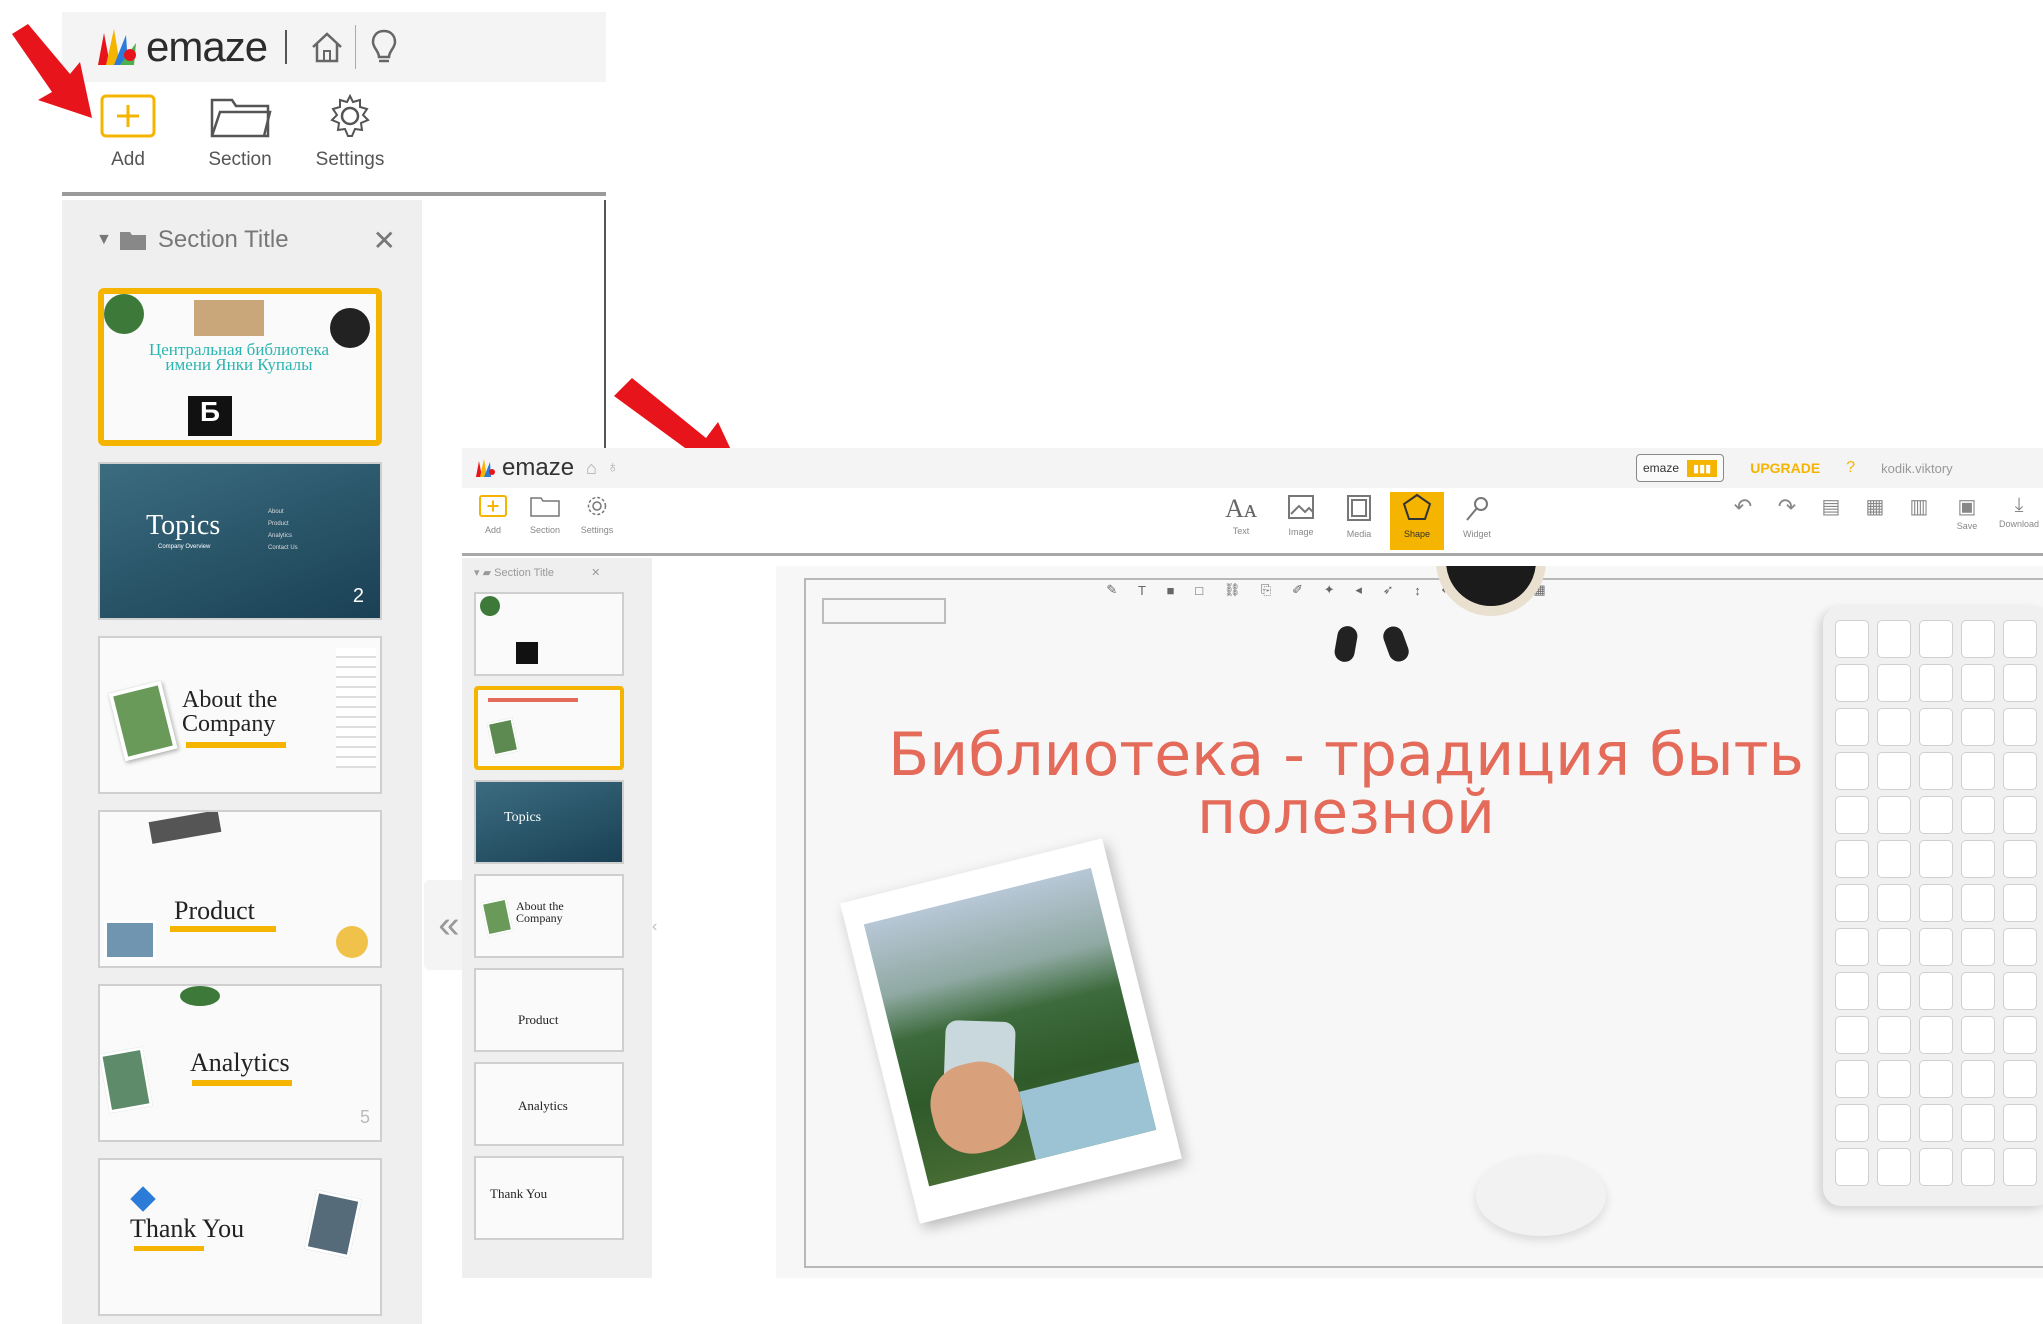 The height and width of the screenshot is (1324, 2043). Describe the element at coordinates (356, 708) in the screenshot. I see `keyboard-image` at that location.